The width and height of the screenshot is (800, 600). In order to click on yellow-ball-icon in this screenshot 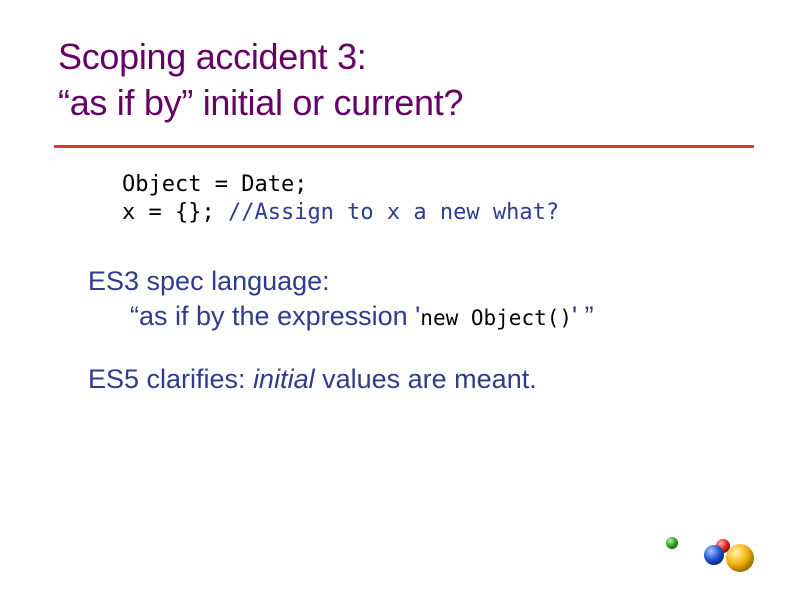, I will do `click(740, 558)`.